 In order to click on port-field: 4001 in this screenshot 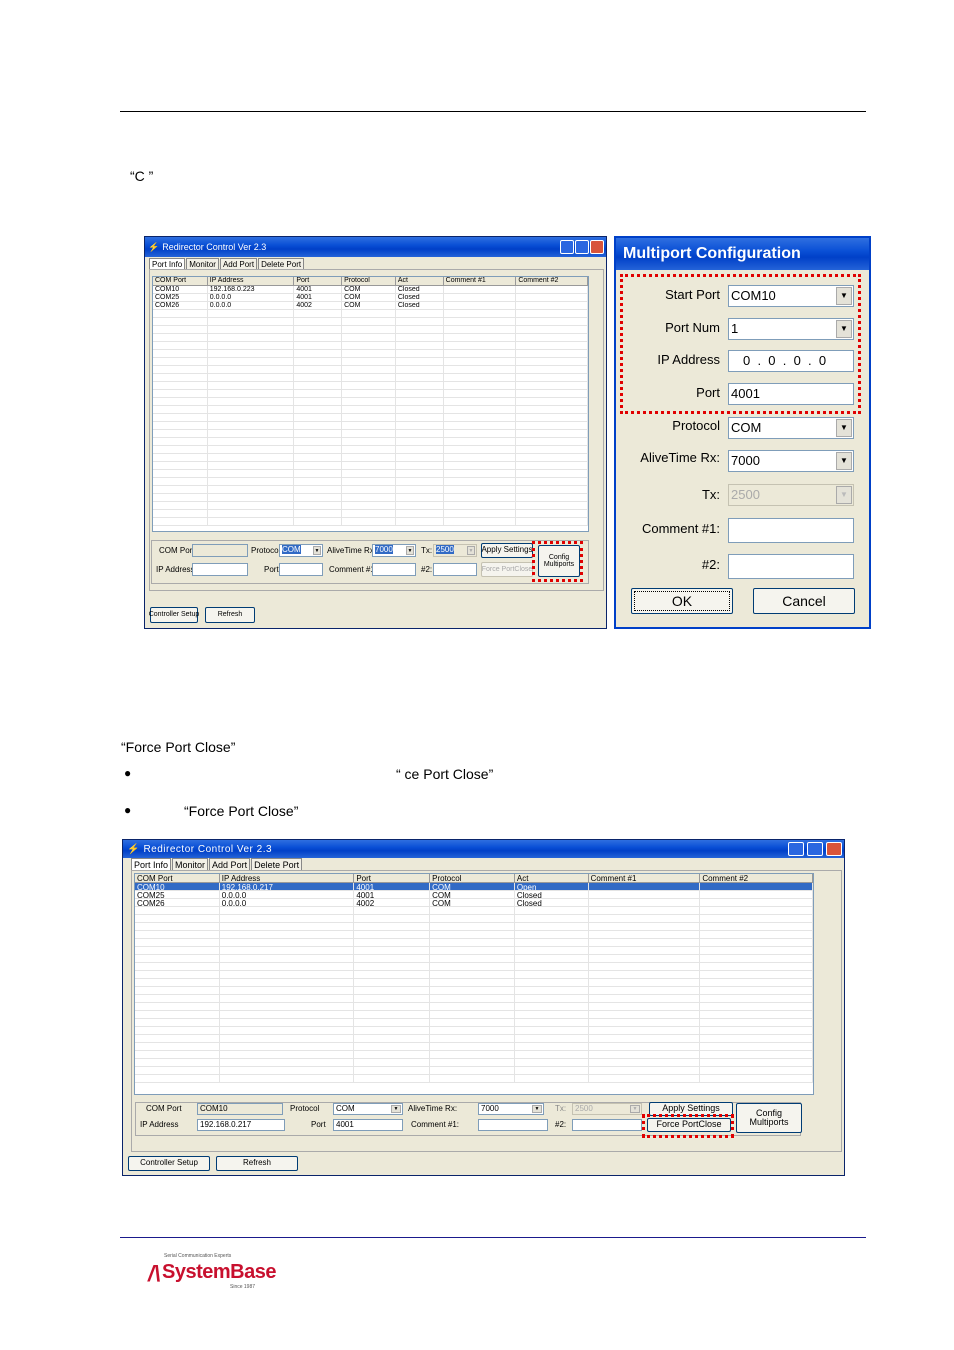, I will do `click(368, 1125)`.